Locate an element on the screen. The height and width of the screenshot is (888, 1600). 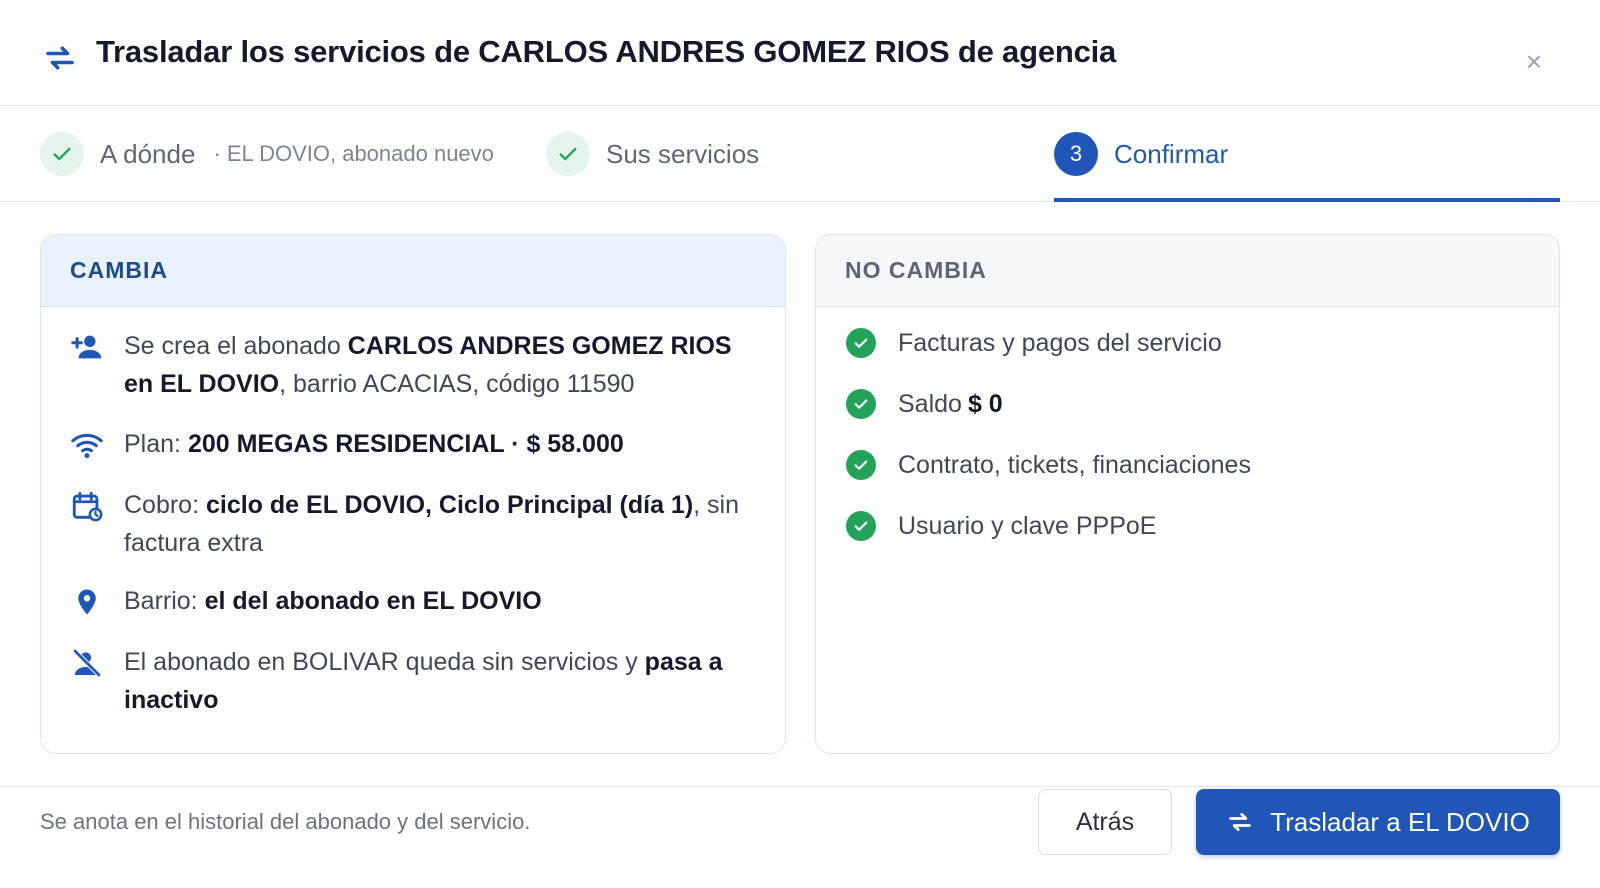
calendar-cycle-icon is located at coordinates (87, 506).